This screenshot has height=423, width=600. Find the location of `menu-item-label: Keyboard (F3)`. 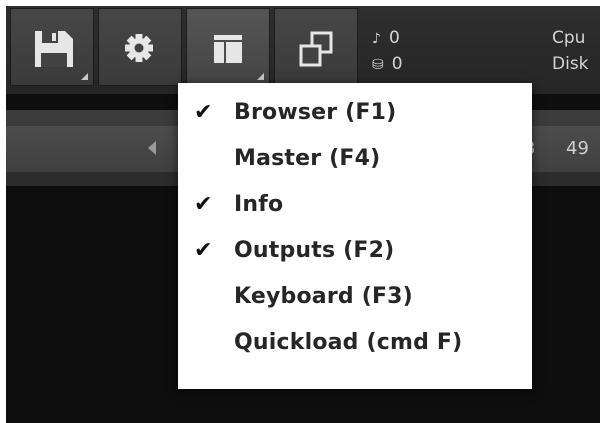

menu-item-label: Keyboard (F3) is located at coordinates (323, 296).